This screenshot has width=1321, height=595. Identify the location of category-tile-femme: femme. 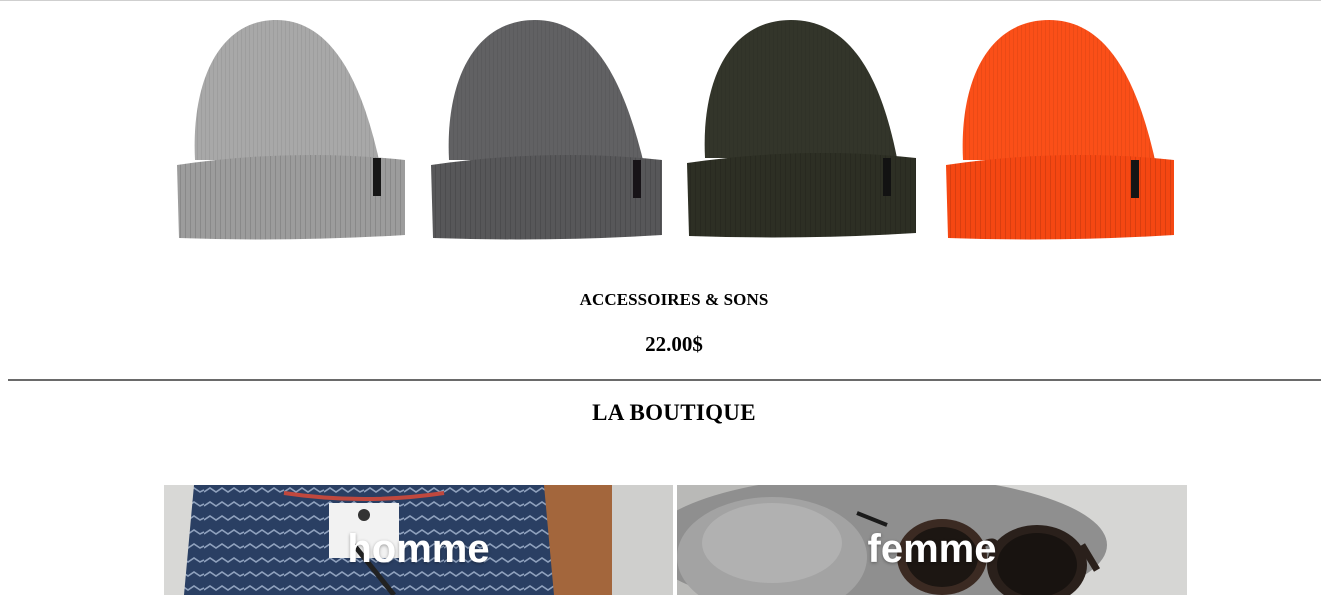
(932, 540).